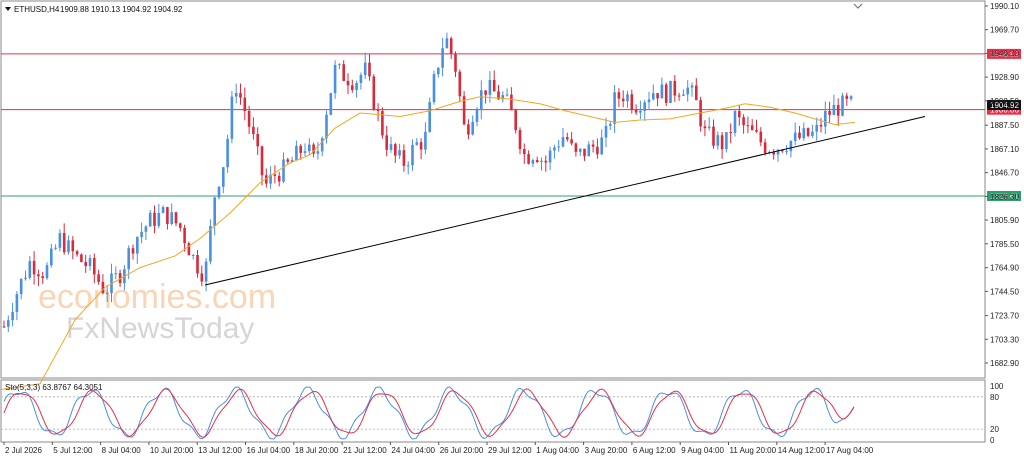 The width and height of the screenshot is (1024, 461). What do you see at coordinates (1004, 268) in the screenshot?
I see `price-tick-label: 1764.90` at bounding box center [1004, 268].